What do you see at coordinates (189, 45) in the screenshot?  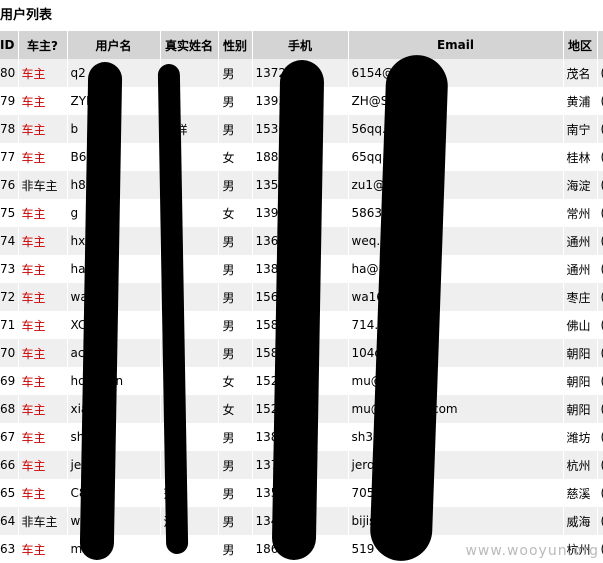 I see `col-header-realname: 真实姓名` at bounding box center [189, 45].